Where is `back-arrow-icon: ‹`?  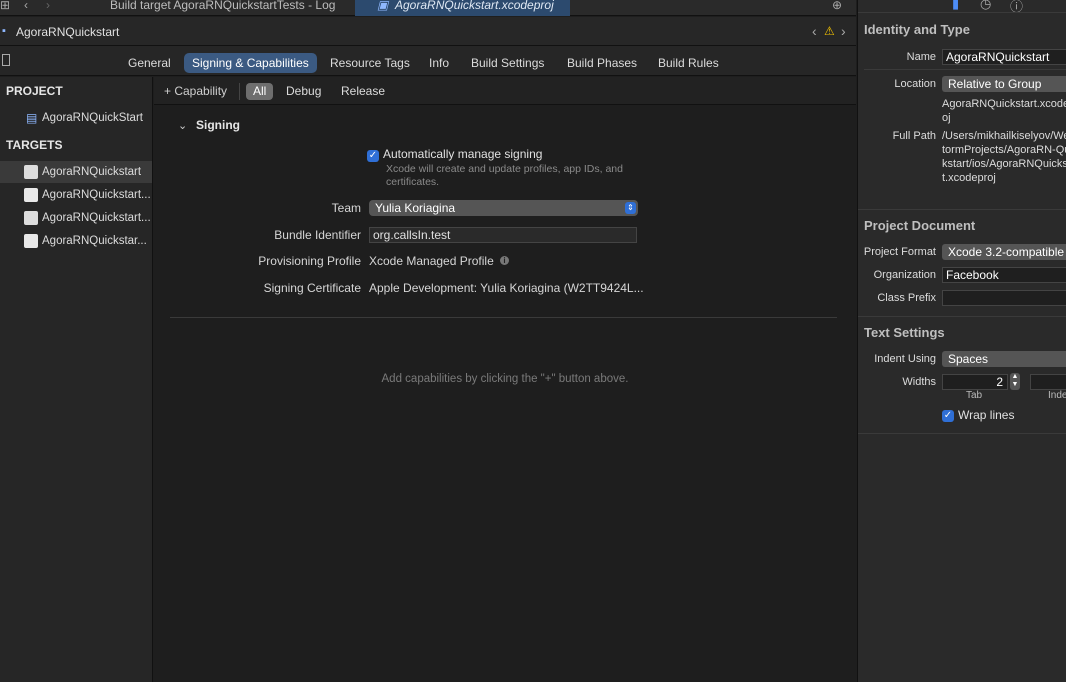 back-arrow-icon: ‹ is located at coordinates (29, 8).